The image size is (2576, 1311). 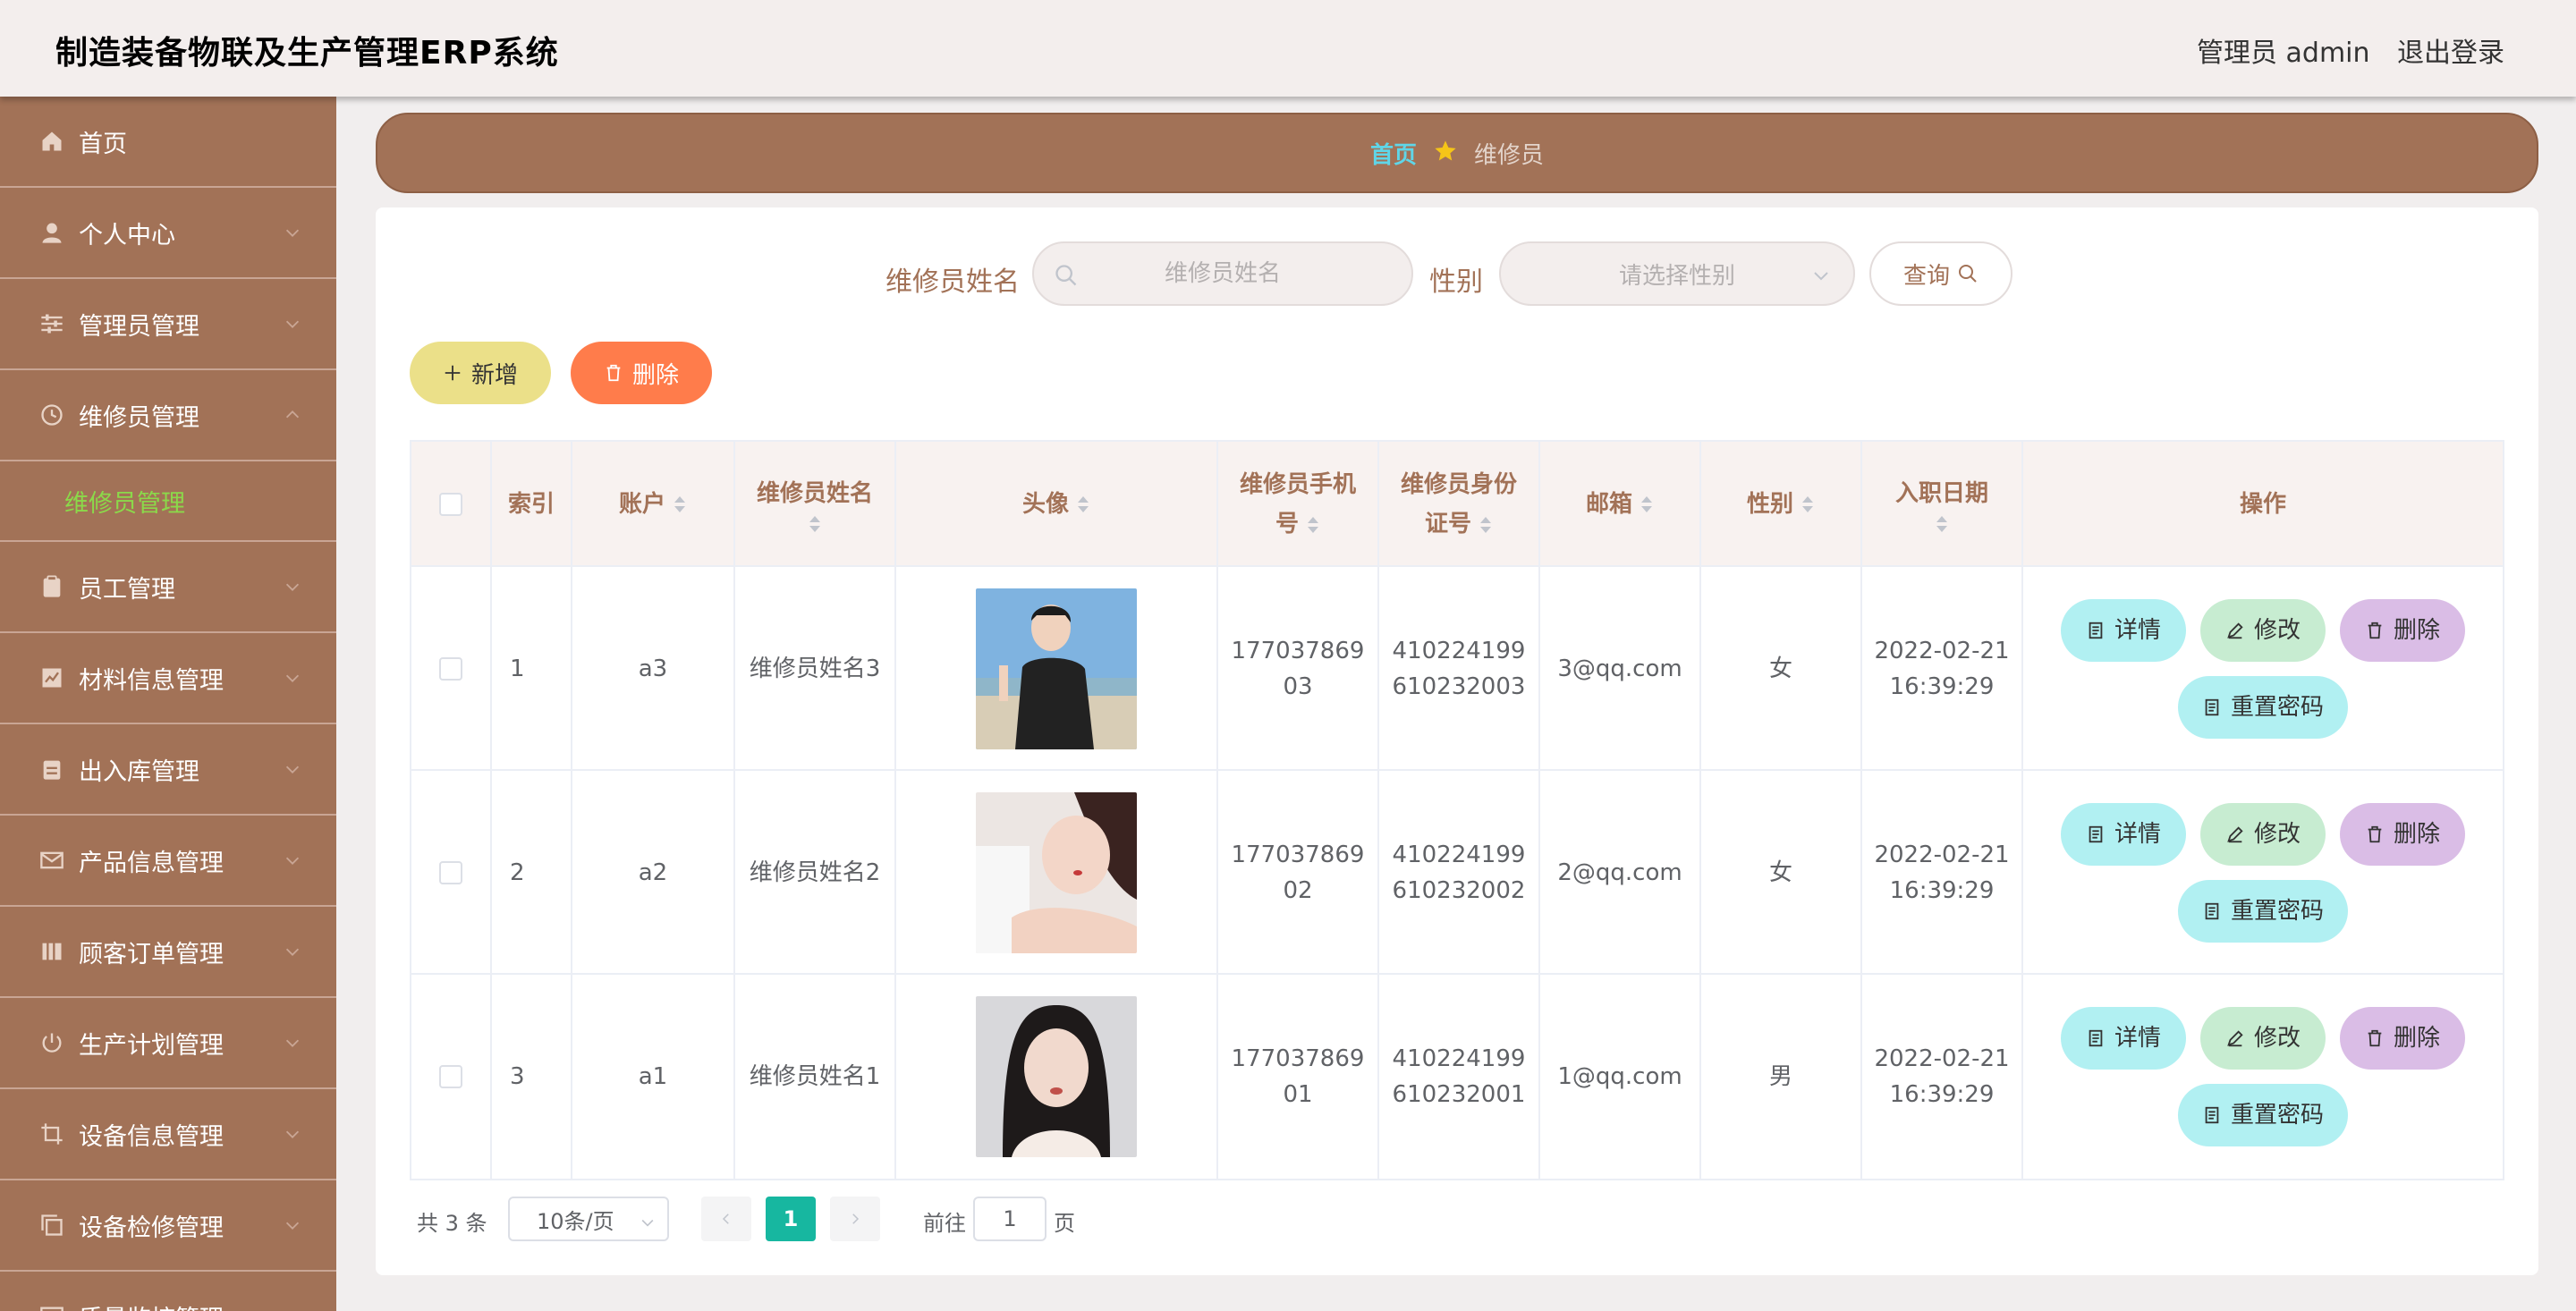 I want to click on col-gender: 性别, so click(x=1781, y=504).